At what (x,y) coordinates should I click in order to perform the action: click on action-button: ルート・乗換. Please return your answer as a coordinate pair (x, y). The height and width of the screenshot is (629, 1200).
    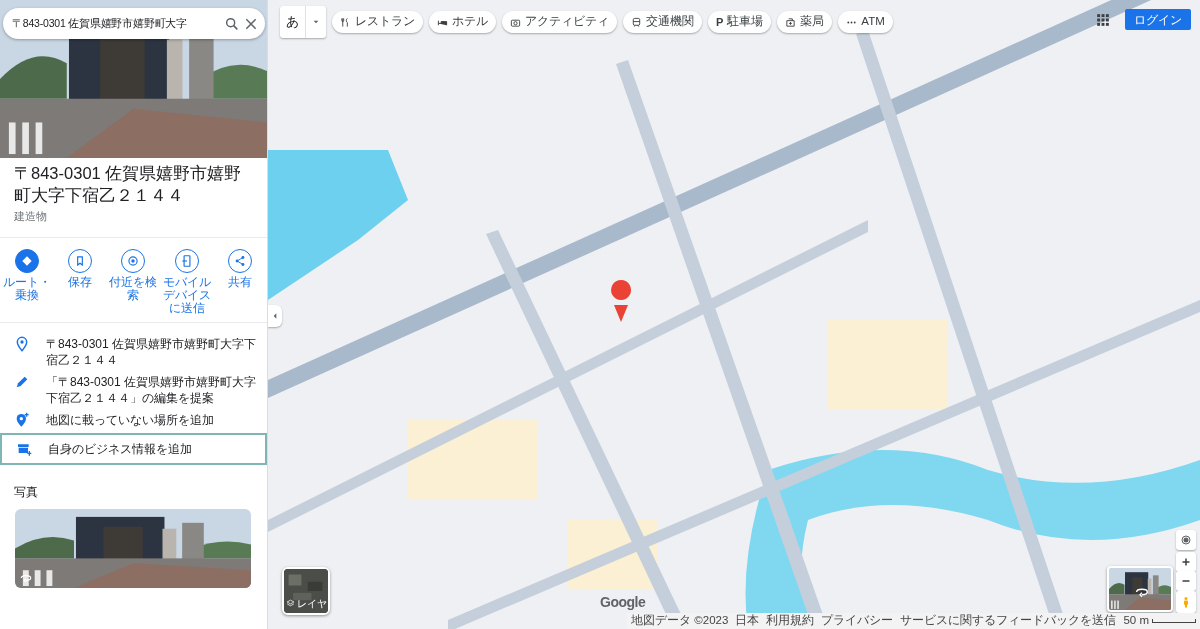
    Looking at the image, I should click on (26, 281).